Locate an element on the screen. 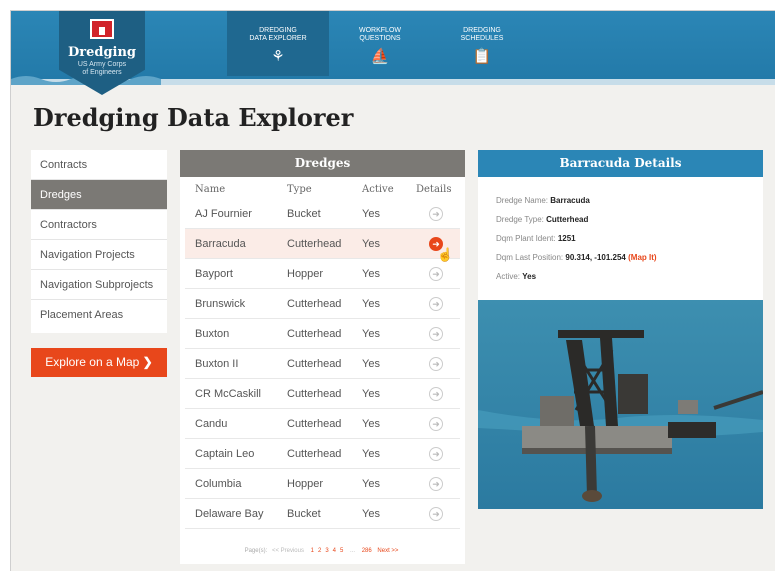 The width and height of the screenshot is (775, 571). nav-tab-label: Dredging Data Explorer is located at coordinates (278, 35).